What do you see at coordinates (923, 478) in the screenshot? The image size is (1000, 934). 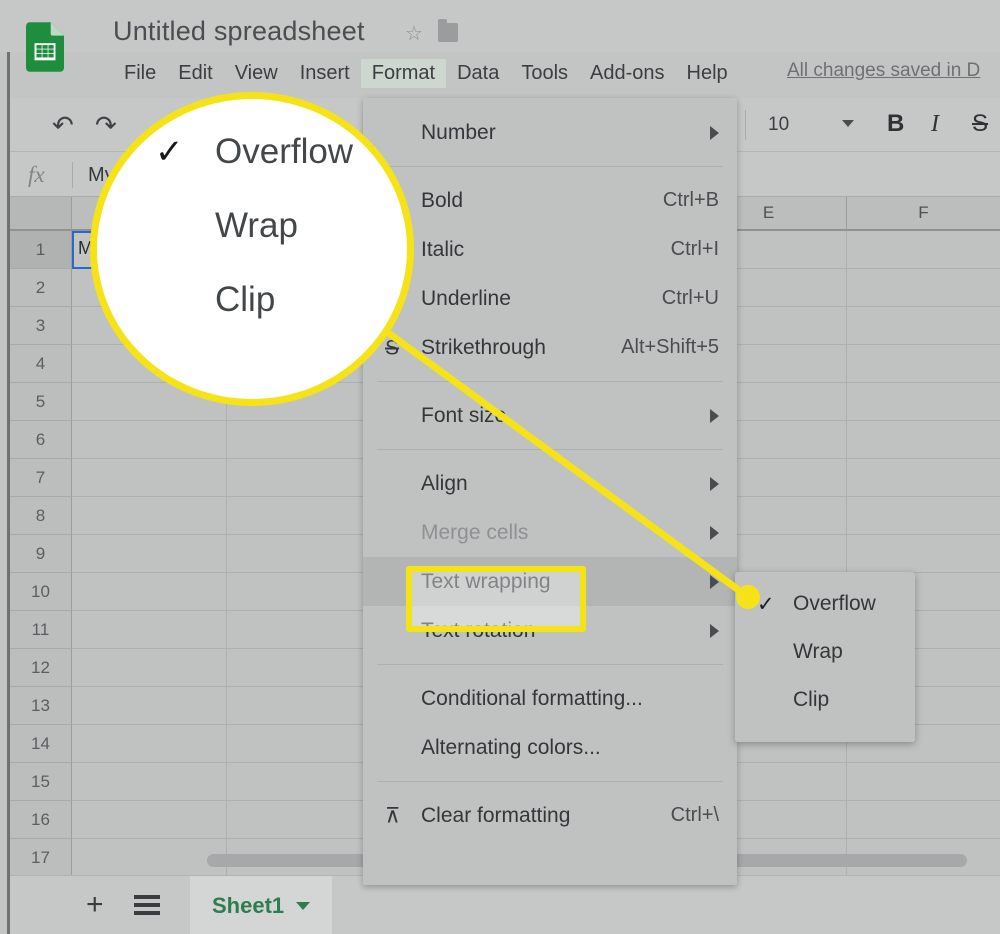 I see `cell-F7` at bounding box center [923, 478].